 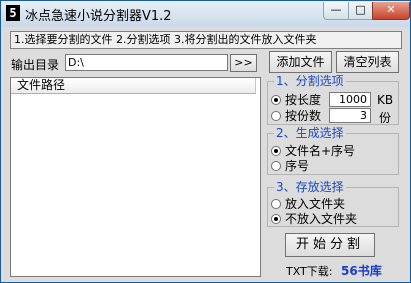 I want to click on close-button: ✕, so click(x=391, y=11).